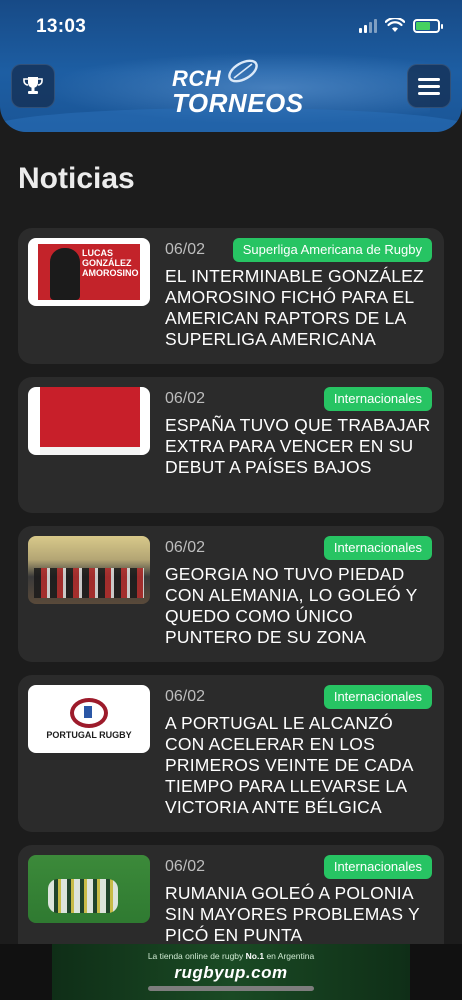  I want to click on ad-brand: rugbyup.com, so click(231, 972).